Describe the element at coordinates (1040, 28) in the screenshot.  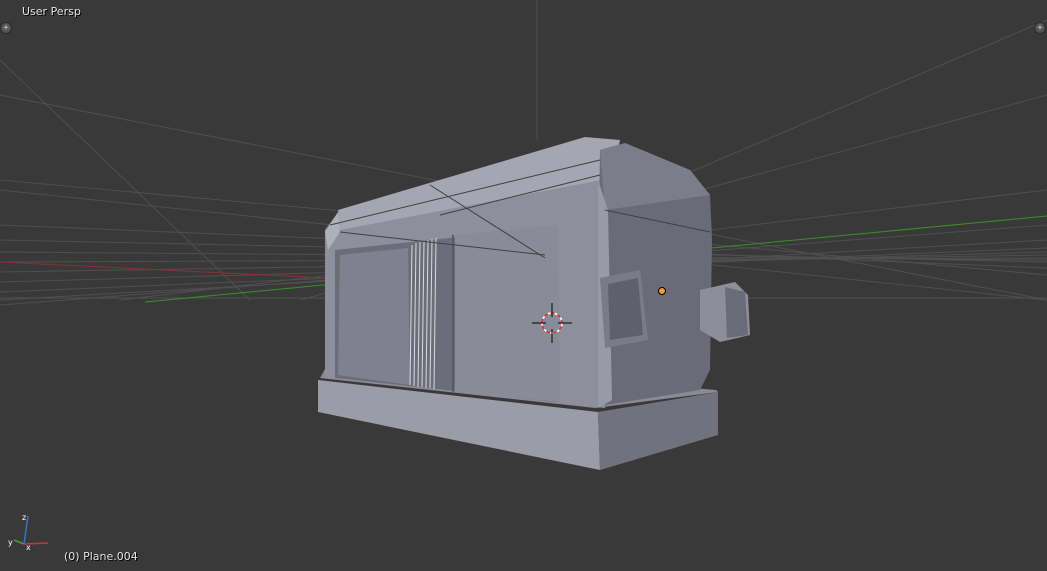
I see `split-area-corner-right: +` at that location.